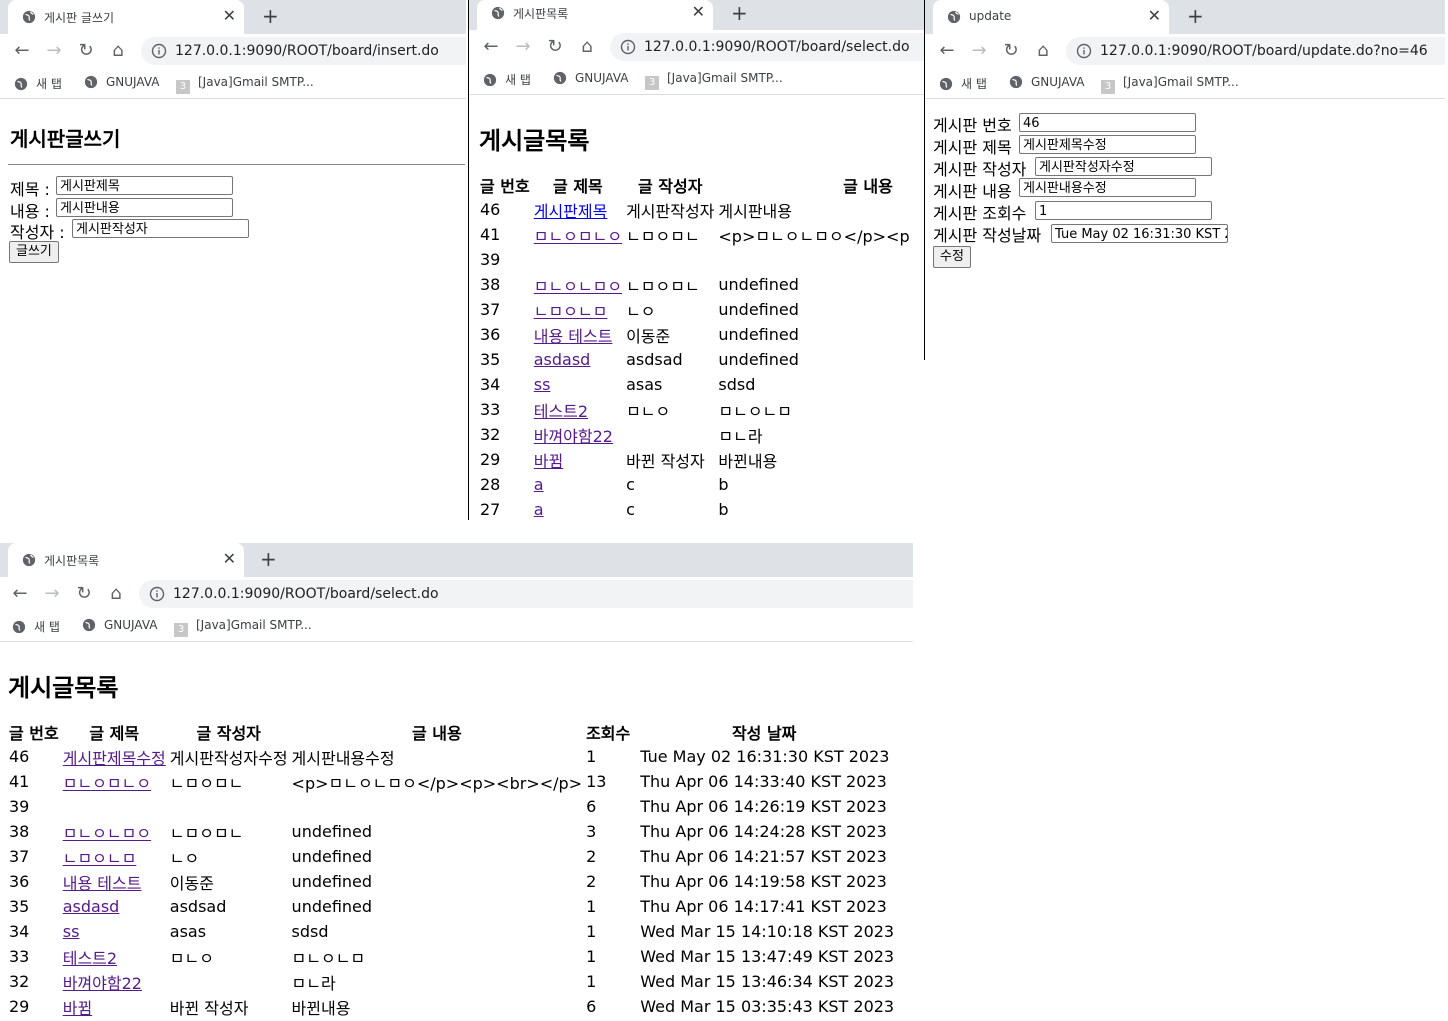 Image resolution: width=1448 pixels, height=1021 pixels. What do you see at coordinates (663, 236) in the screenshot?
I see `post-writer-cell: ㄴㅁㅇㅁㄴ` at bounding box center [663, 236].